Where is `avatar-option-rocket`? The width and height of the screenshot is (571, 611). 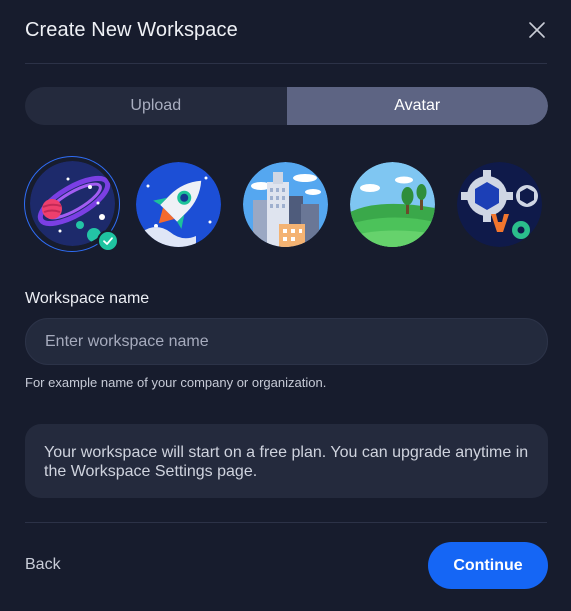 avatar-option-rocket is located at coordinates (178, 204).